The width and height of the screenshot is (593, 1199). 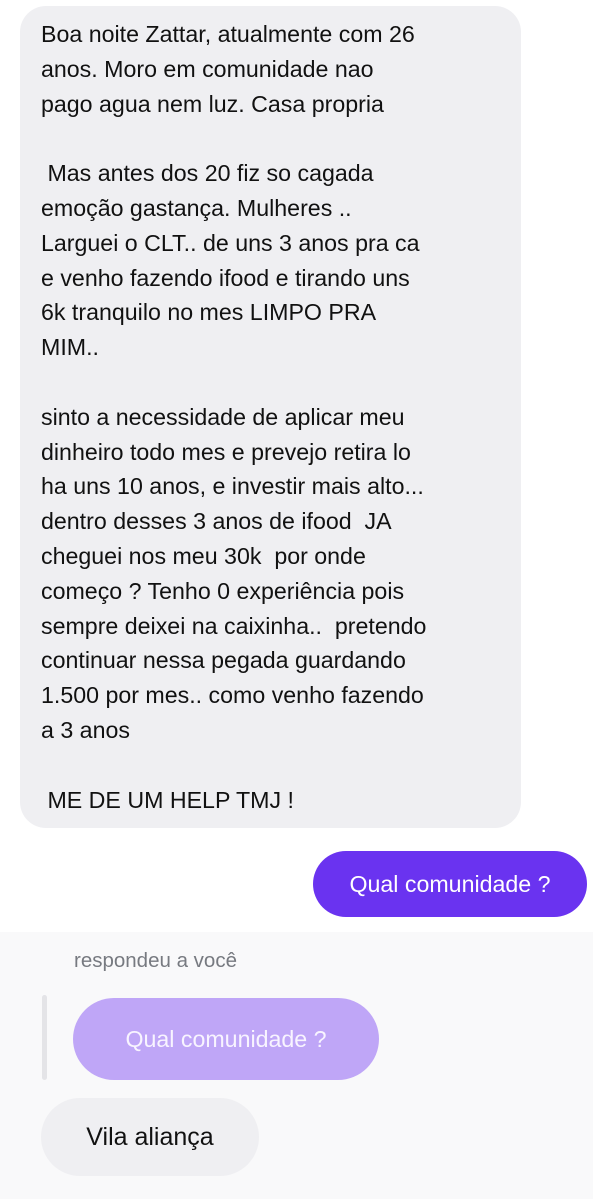 What do you see at coordinates (450, 884) in the screenshot?
I see `outgoing-message-bubble: Qual comunidade ?` at bounding box center [450, 884].